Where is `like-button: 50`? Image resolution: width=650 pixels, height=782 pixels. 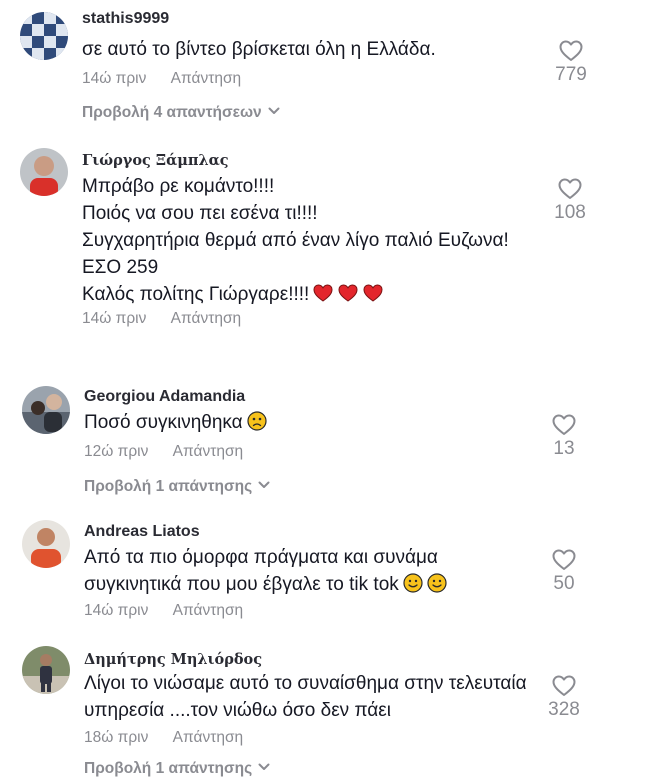 like-button: 50 is located at coordinates (564, 572).